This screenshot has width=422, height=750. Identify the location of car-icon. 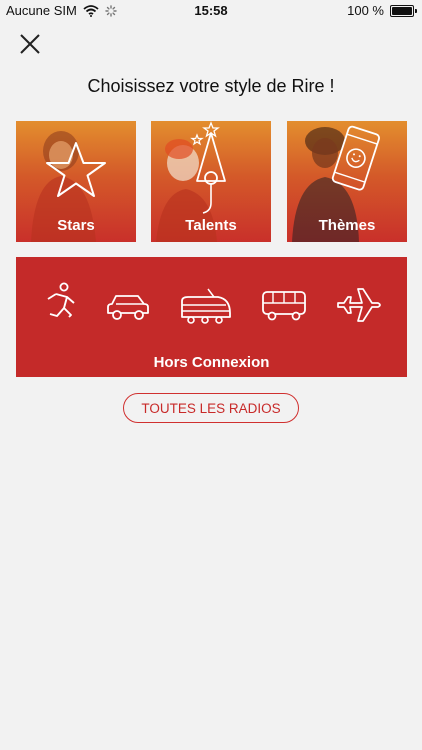
(128, 307).